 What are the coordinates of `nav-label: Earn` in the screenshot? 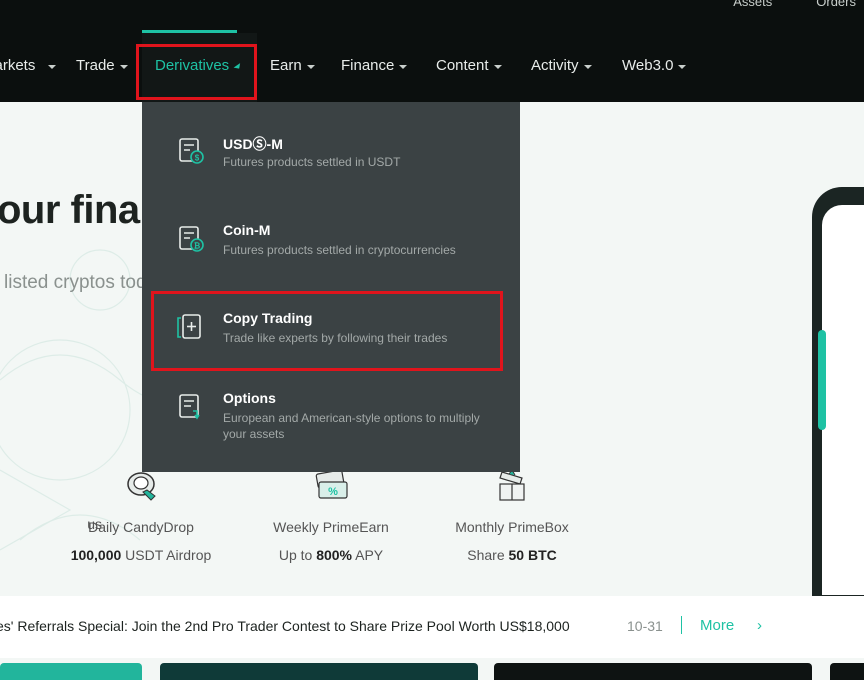 It's located at (286, 65).